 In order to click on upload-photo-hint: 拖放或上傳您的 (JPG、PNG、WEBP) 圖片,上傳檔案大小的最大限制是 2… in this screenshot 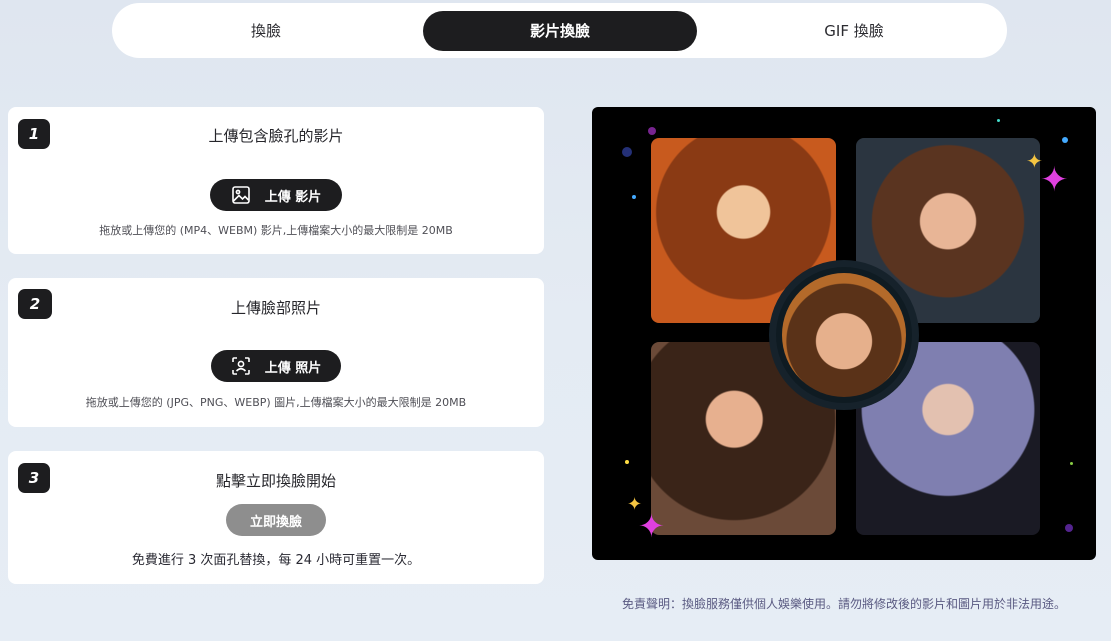, I will do `click(276, 402)`.